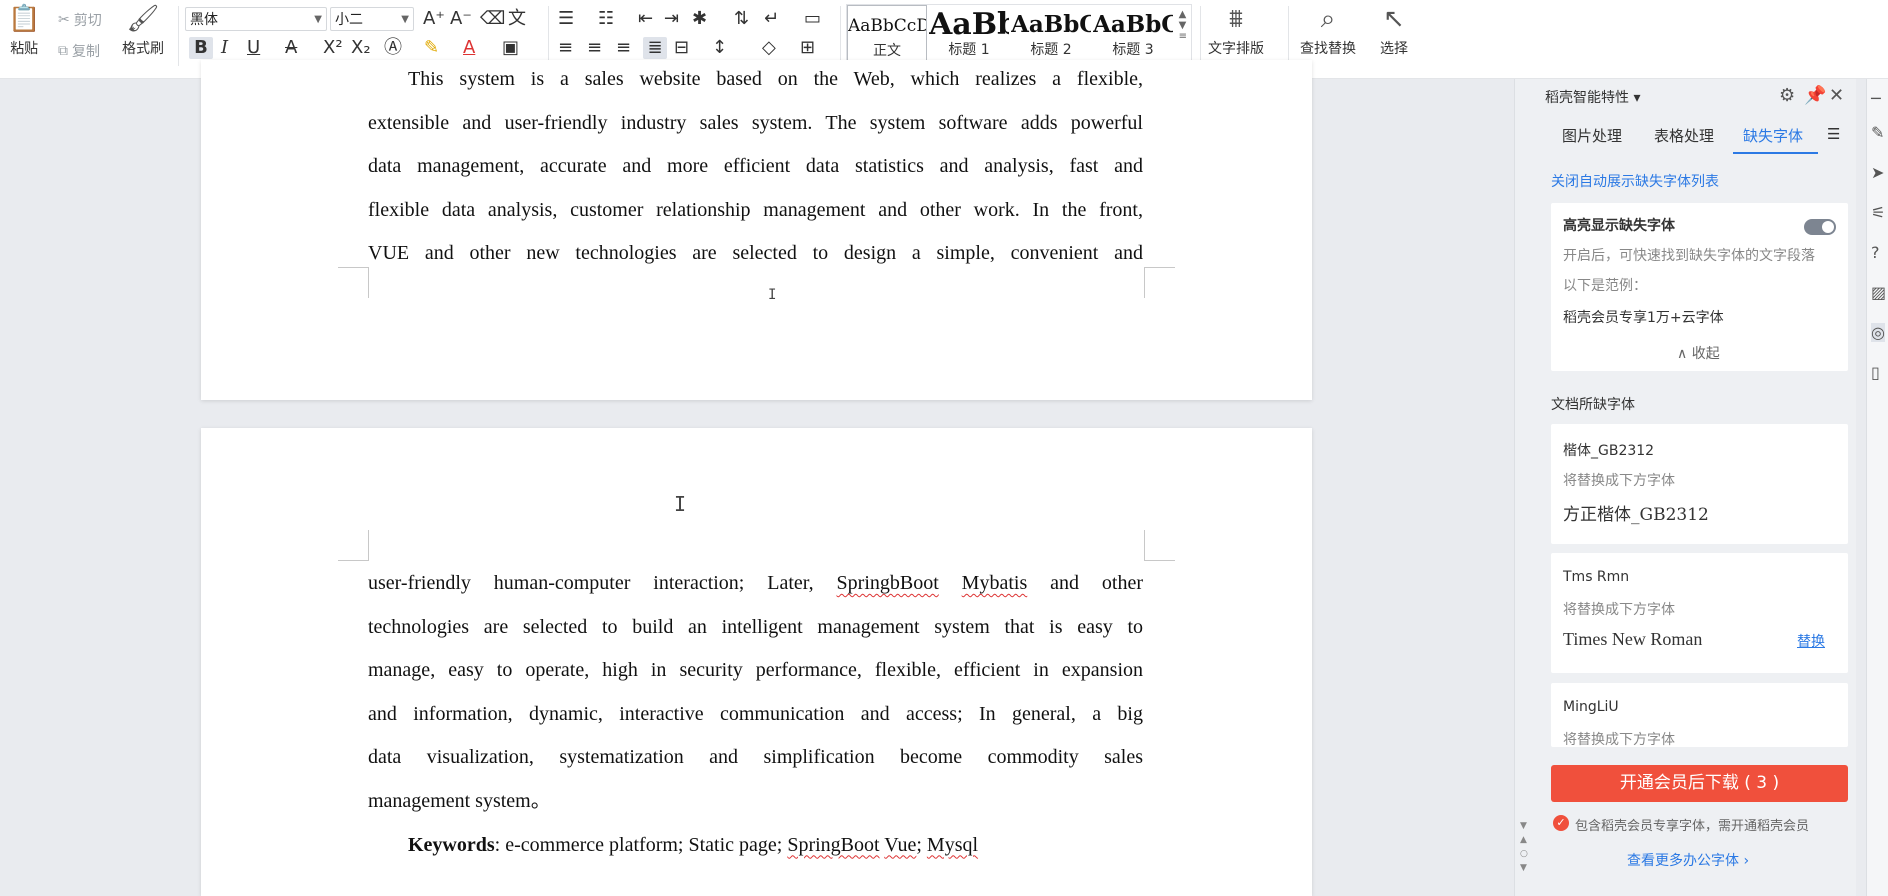 The image size is (1888, 896). Describe the element at coordinates (1878, 212) in the screenshot. I see `settings-sliders-icon: ⚟` at that location.